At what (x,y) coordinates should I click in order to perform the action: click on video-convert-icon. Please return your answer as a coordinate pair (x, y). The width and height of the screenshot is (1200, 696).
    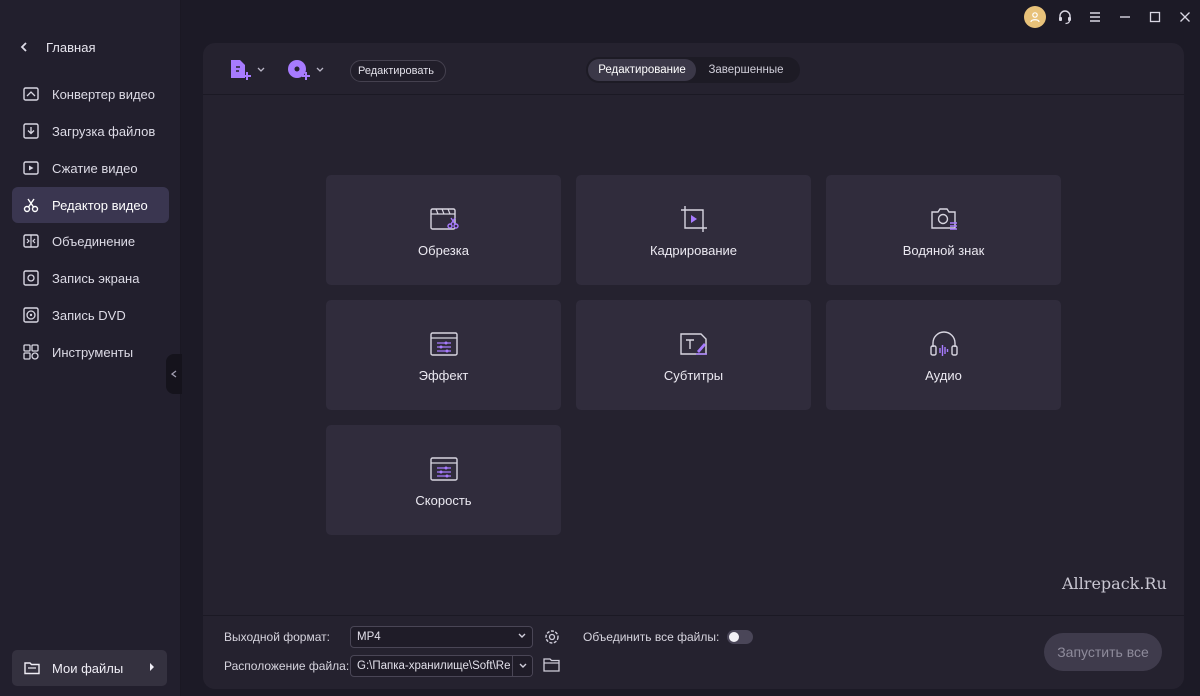
    Looking at the image, I should click on (31, 94).